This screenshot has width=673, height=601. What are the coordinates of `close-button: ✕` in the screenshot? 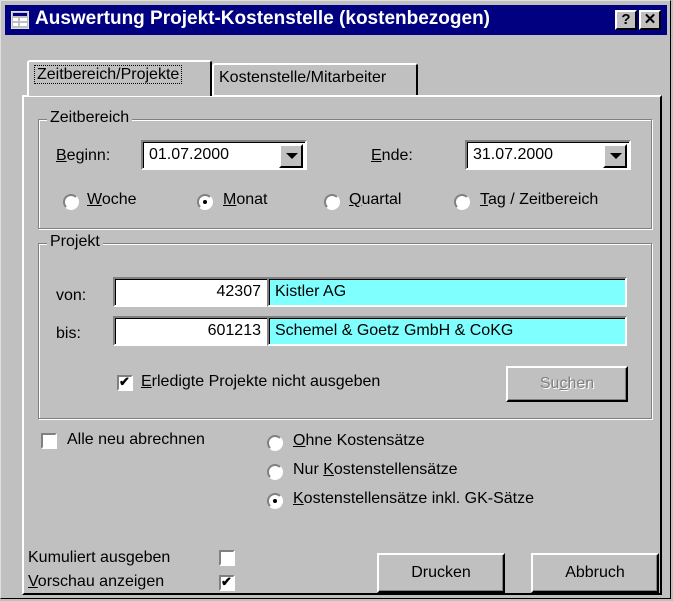 It's located at (650, 20).